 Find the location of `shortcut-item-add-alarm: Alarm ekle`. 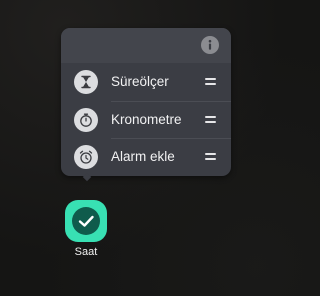

shortcut-item-add-alarm: Alarm ekle is located at coordinates (146, 157).